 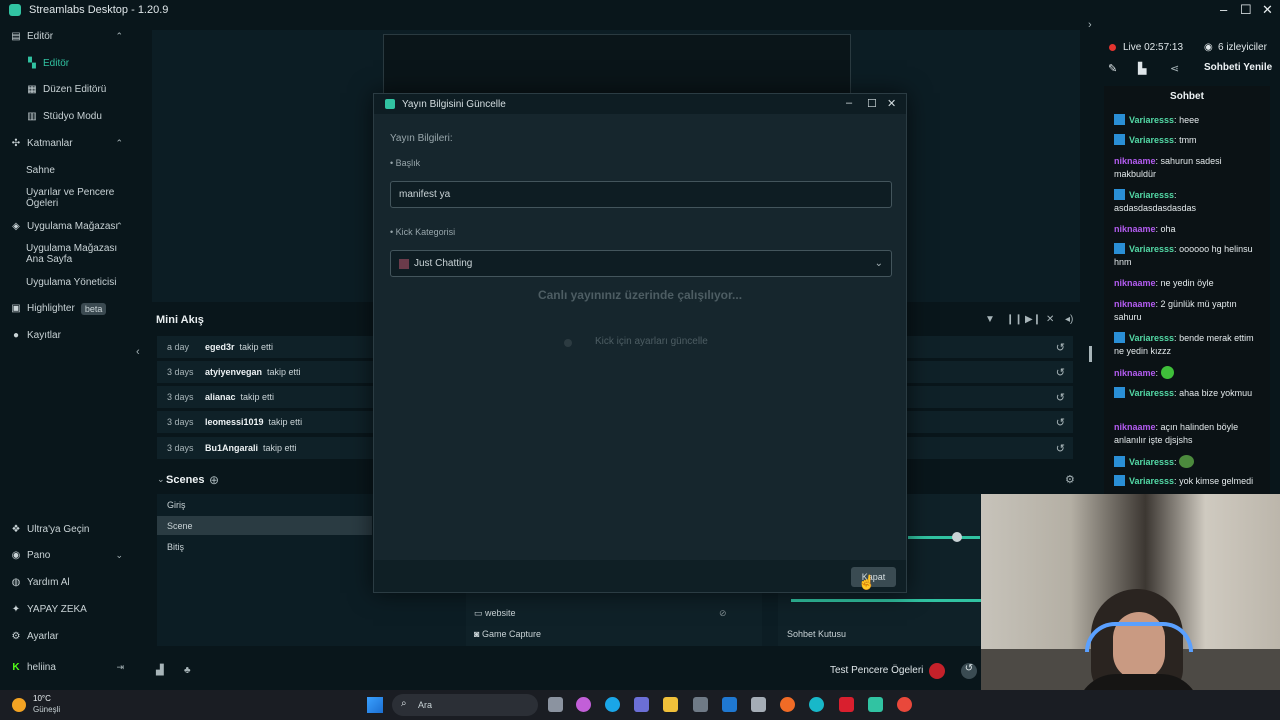 I want to click on notification-bell-icon: ♣, so click(x=187, y=670).